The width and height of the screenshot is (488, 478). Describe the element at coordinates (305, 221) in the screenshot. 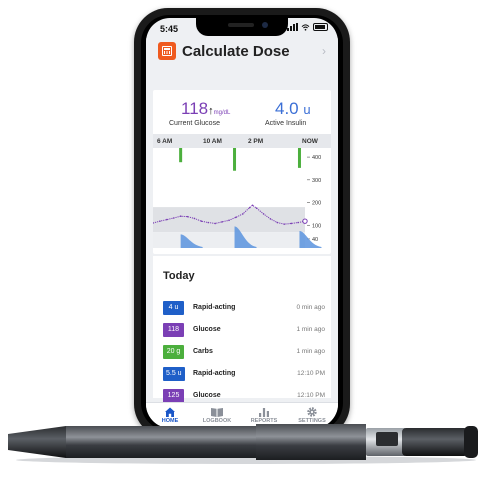

I see `current-glucose-marker` at that location.